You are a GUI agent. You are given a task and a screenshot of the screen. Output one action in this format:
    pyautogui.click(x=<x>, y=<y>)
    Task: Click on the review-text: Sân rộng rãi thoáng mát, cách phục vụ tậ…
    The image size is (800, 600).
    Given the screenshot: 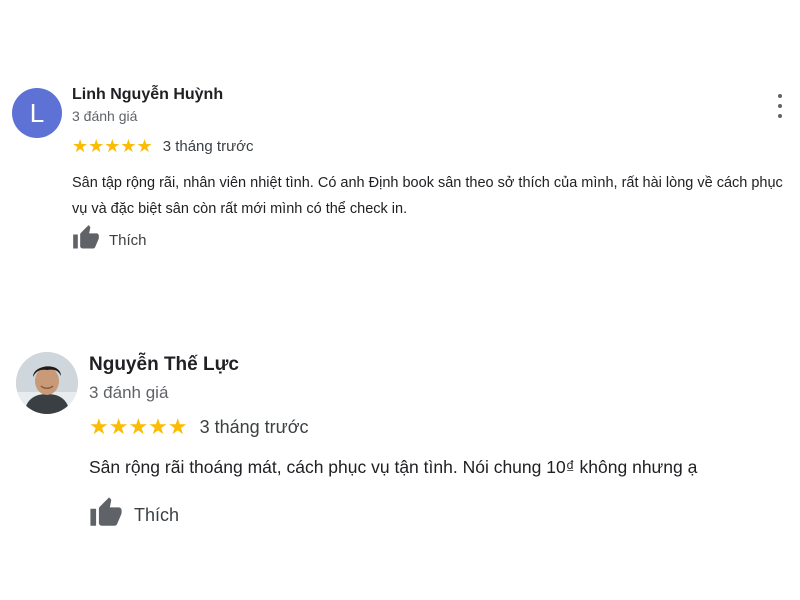 What is the action you would take?
    pyautogui.click(x=393, y=467)
    